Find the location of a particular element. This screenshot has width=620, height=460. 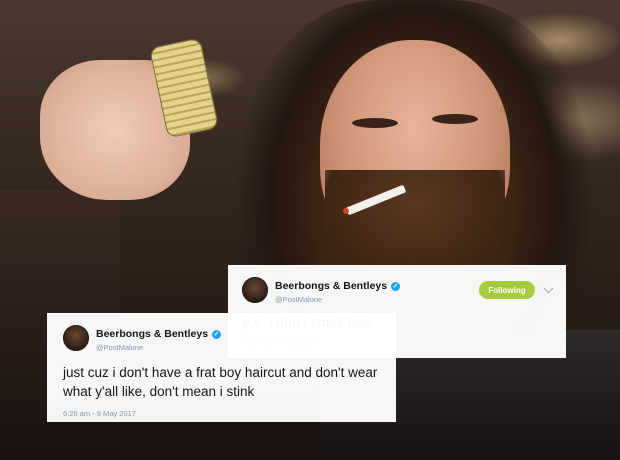

tweet-header: Beerbongs & Bentleys ✓ @PostMalone is located at coordinates (221, 338).